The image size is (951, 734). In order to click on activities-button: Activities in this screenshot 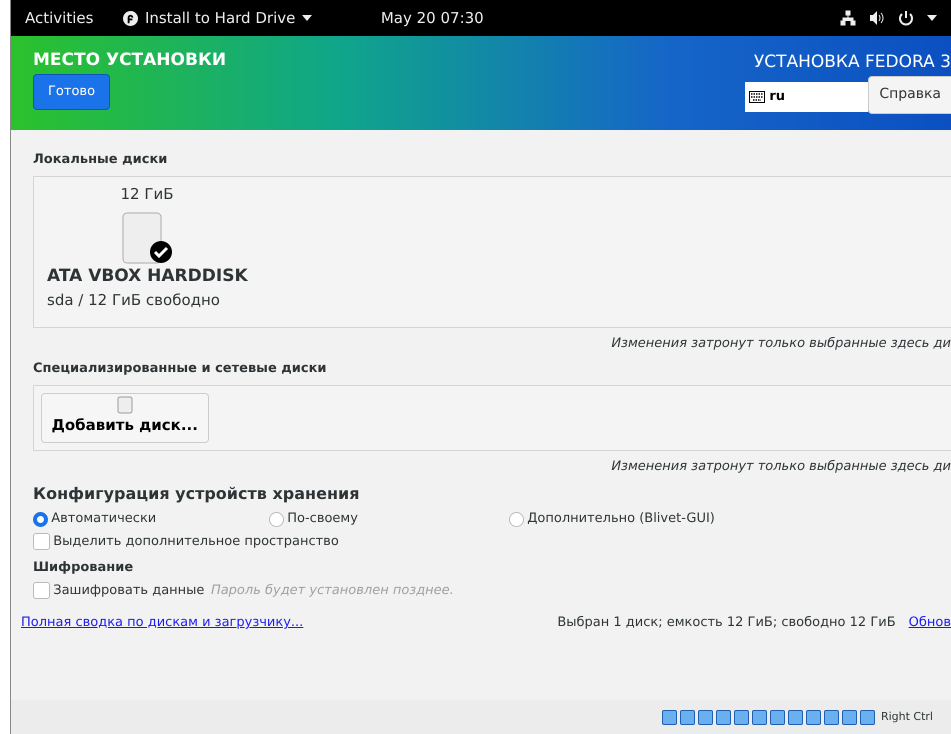, I will do `click(59, 18)`.